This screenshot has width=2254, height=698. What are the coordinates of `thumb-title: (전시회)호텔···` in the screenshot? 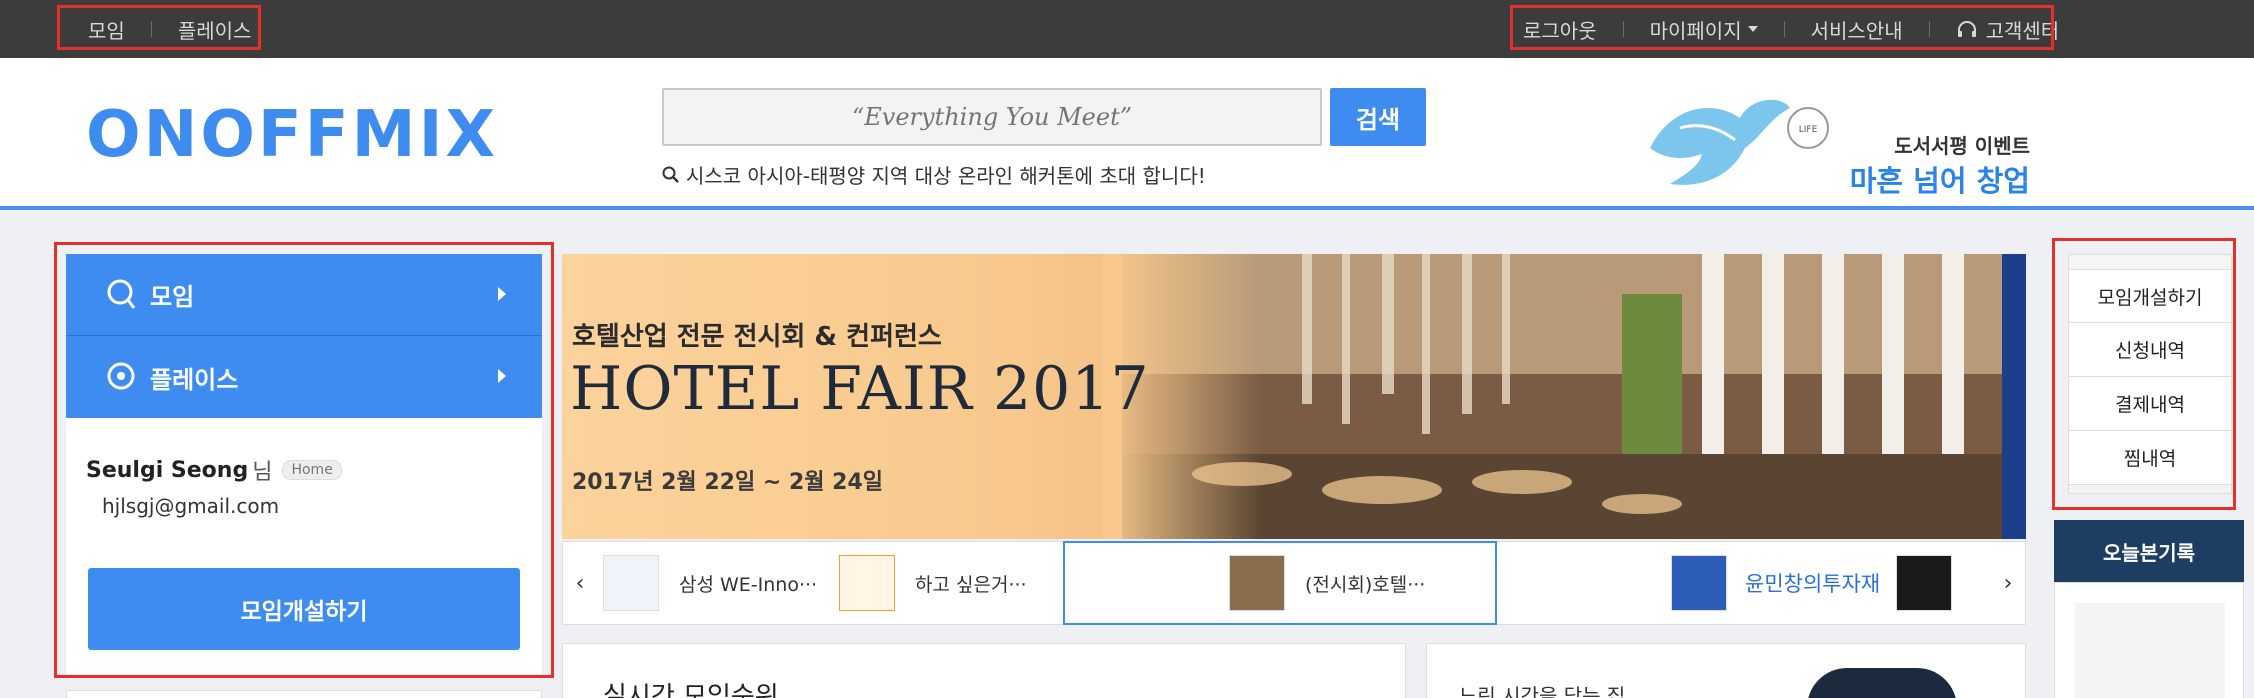 It's located at (1365, 584).